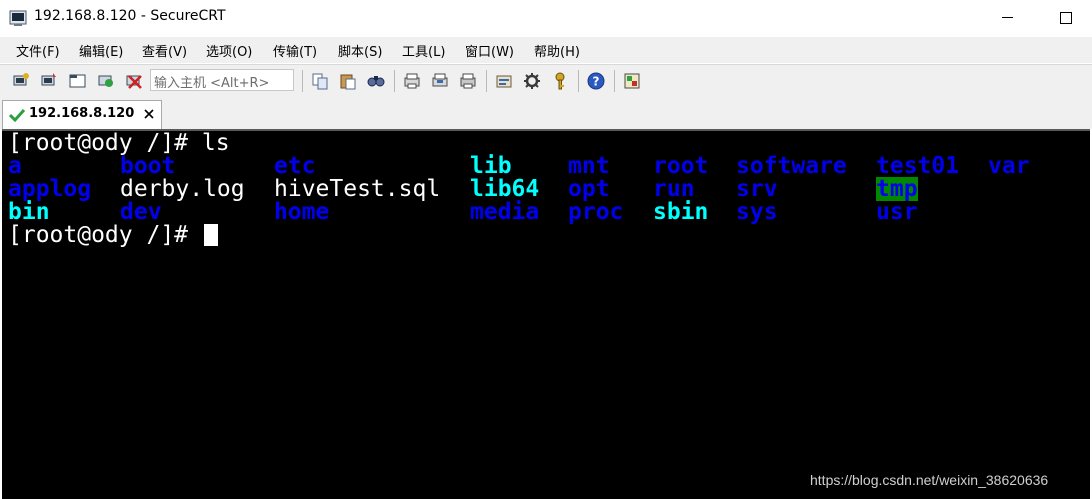 This screenshot has width=1092, height=499. I want to click on toolbar: 输入主机 <Alt+R> ?, so click(546, 80).